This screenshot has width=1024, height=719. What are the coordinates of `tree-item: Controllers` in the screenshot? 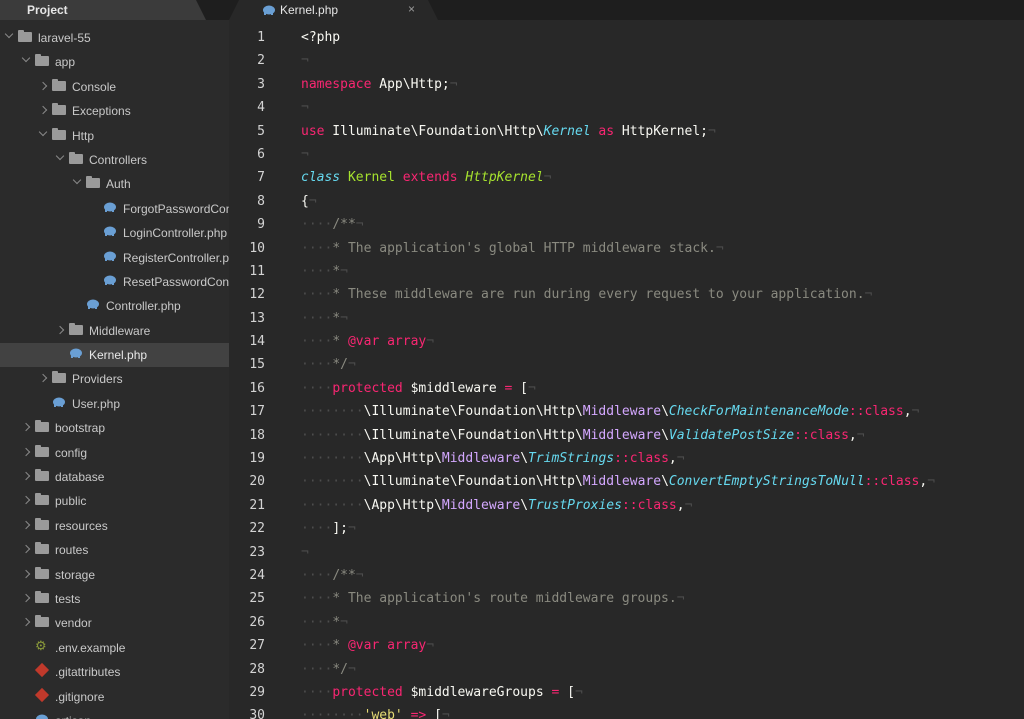 It's located at (114, 160).